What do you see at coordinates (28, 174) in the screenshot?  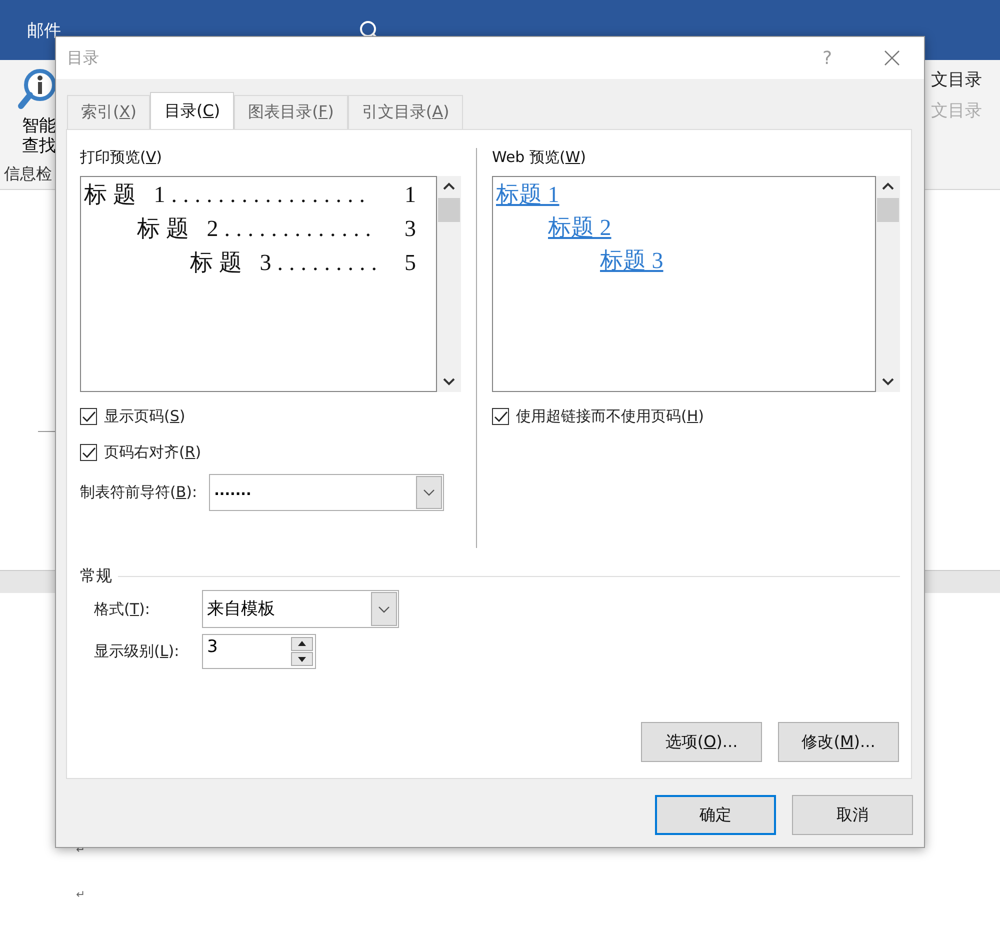 I see `ribbon-group-label: 信息检` at bounding box center [28, 174].